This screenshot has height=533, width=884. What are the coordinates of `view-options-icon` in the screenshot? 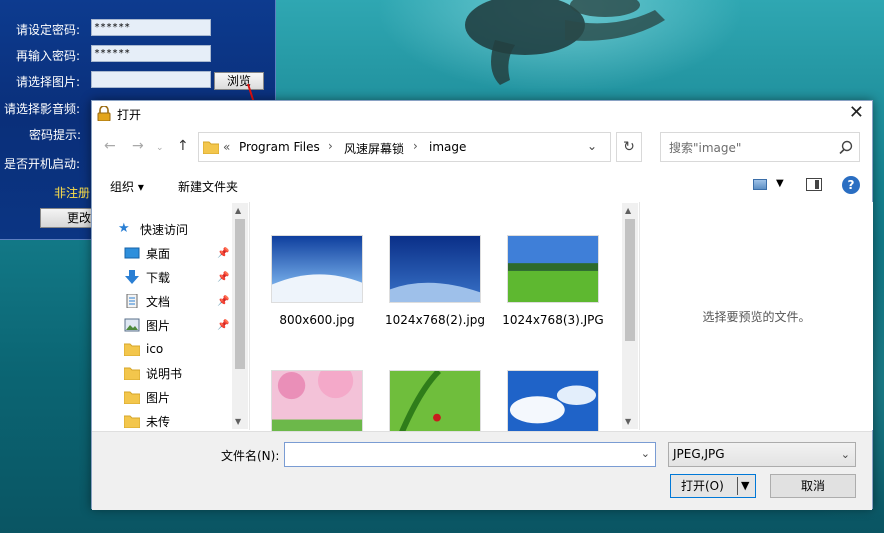 It's located at (760, 184).